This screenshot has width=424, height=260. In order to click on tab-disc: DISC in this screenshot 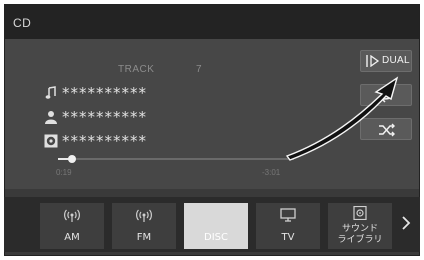, I will do `click(216, 226)`.